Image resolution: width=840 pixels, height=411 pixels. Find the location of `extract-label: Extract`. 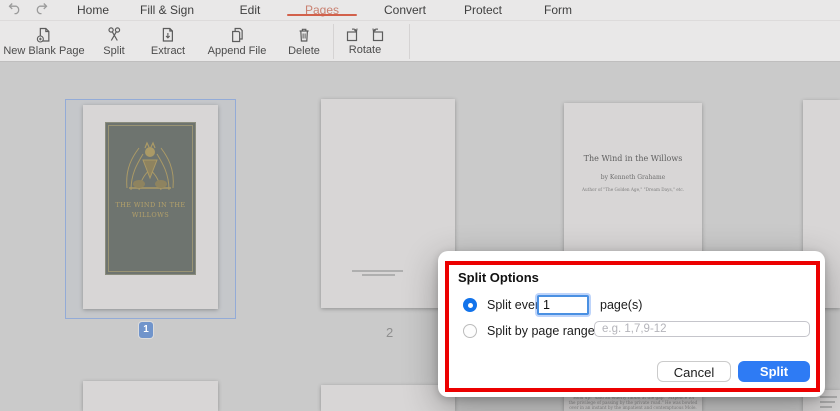

extract-label: Extract is located at coordinates (168, 51).